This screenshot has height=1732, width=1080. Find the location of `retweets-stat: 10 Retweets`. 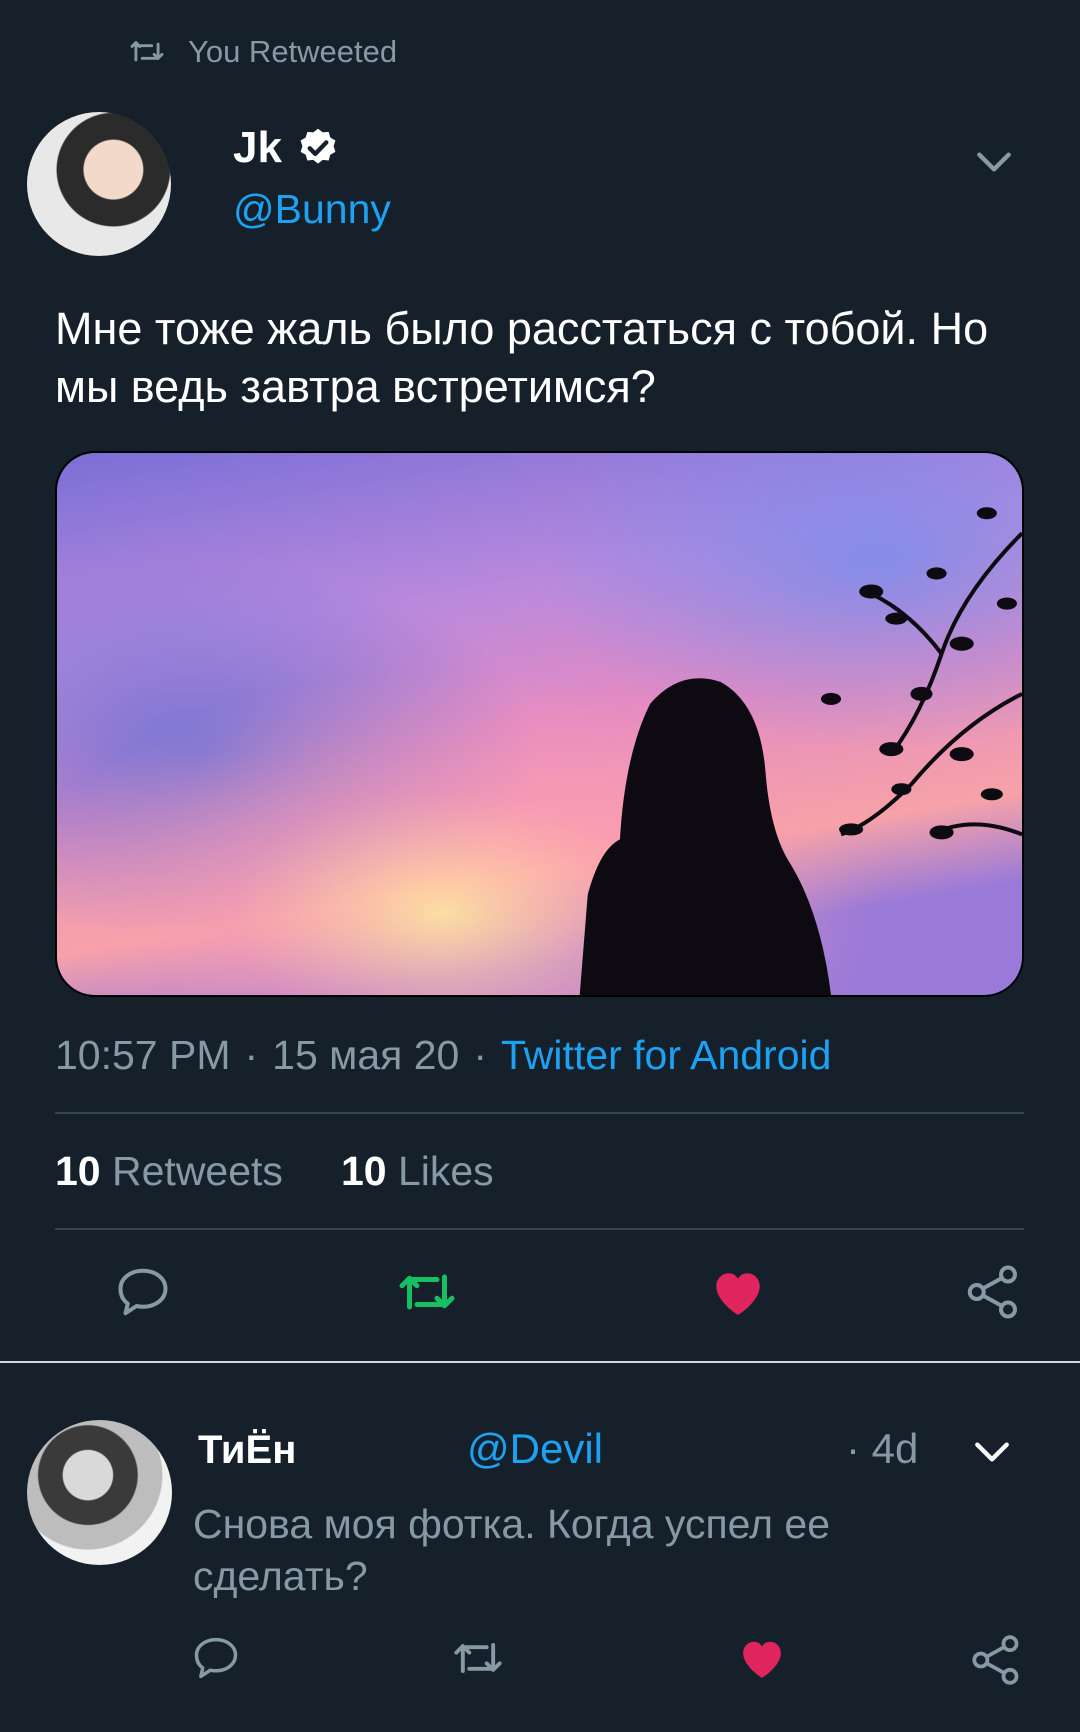

retweets-stat: 10 Retweets is located at coordinates (169, 1171).